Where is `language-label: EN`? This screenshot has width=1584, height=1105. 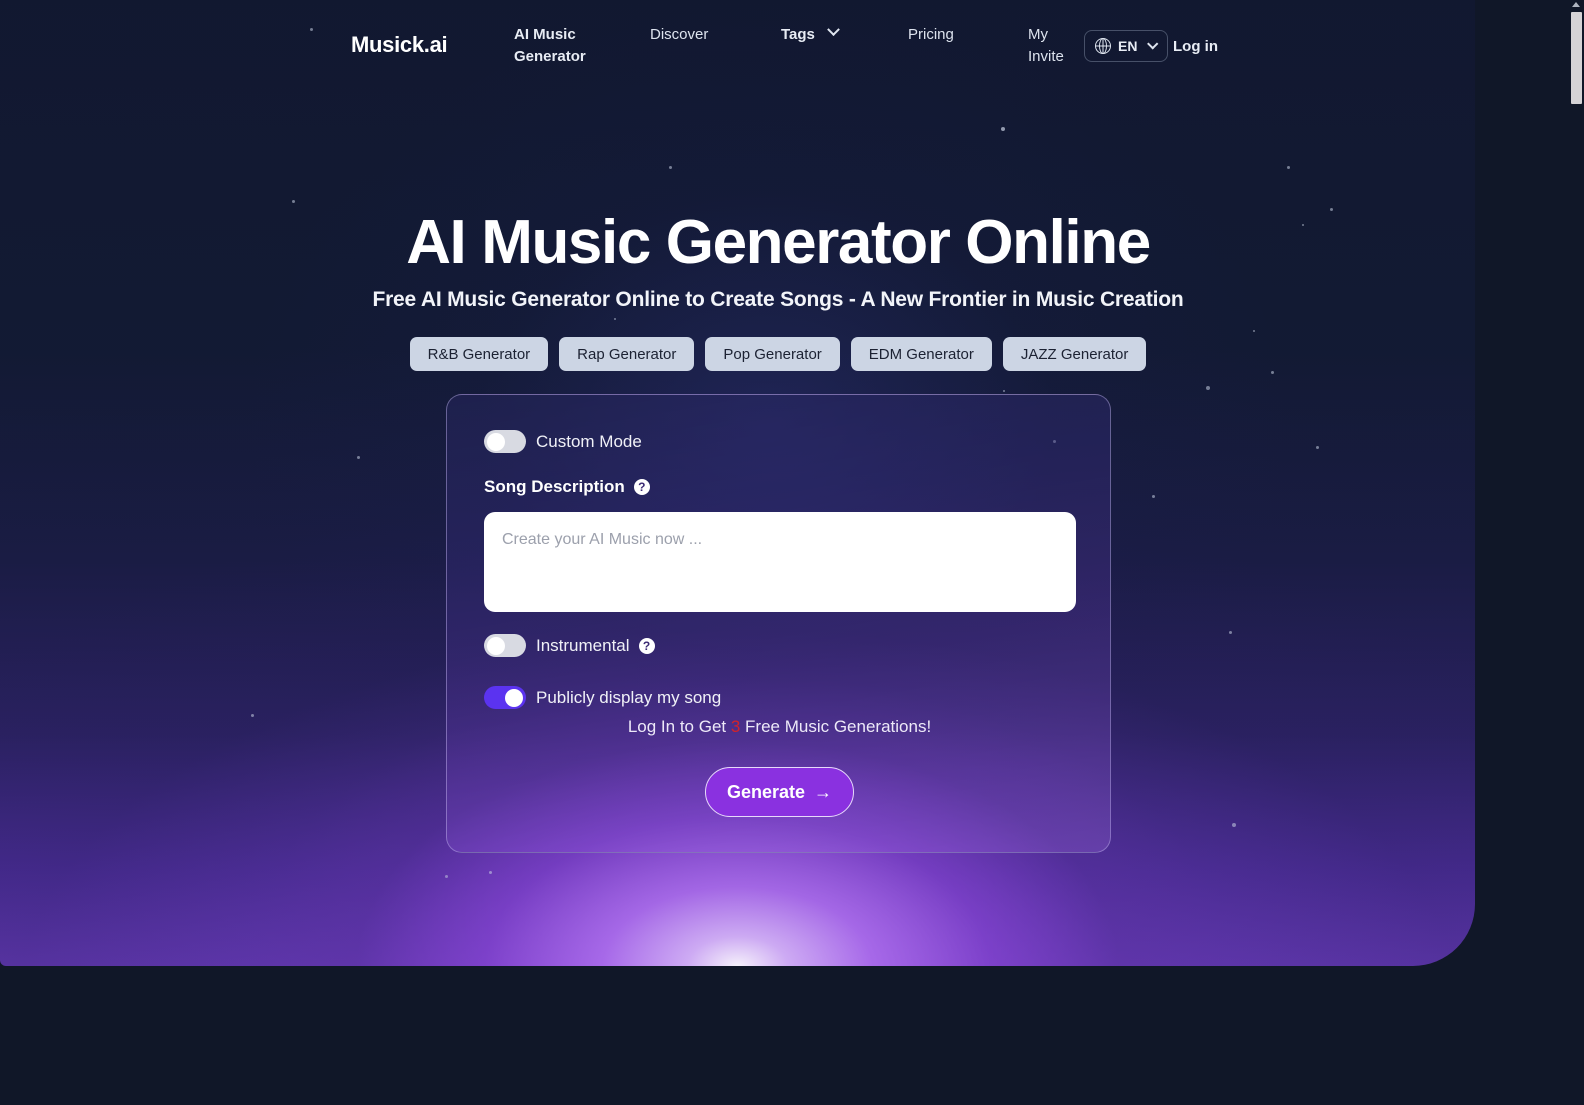
language-label: EN is located at coordinates (1128, 46).